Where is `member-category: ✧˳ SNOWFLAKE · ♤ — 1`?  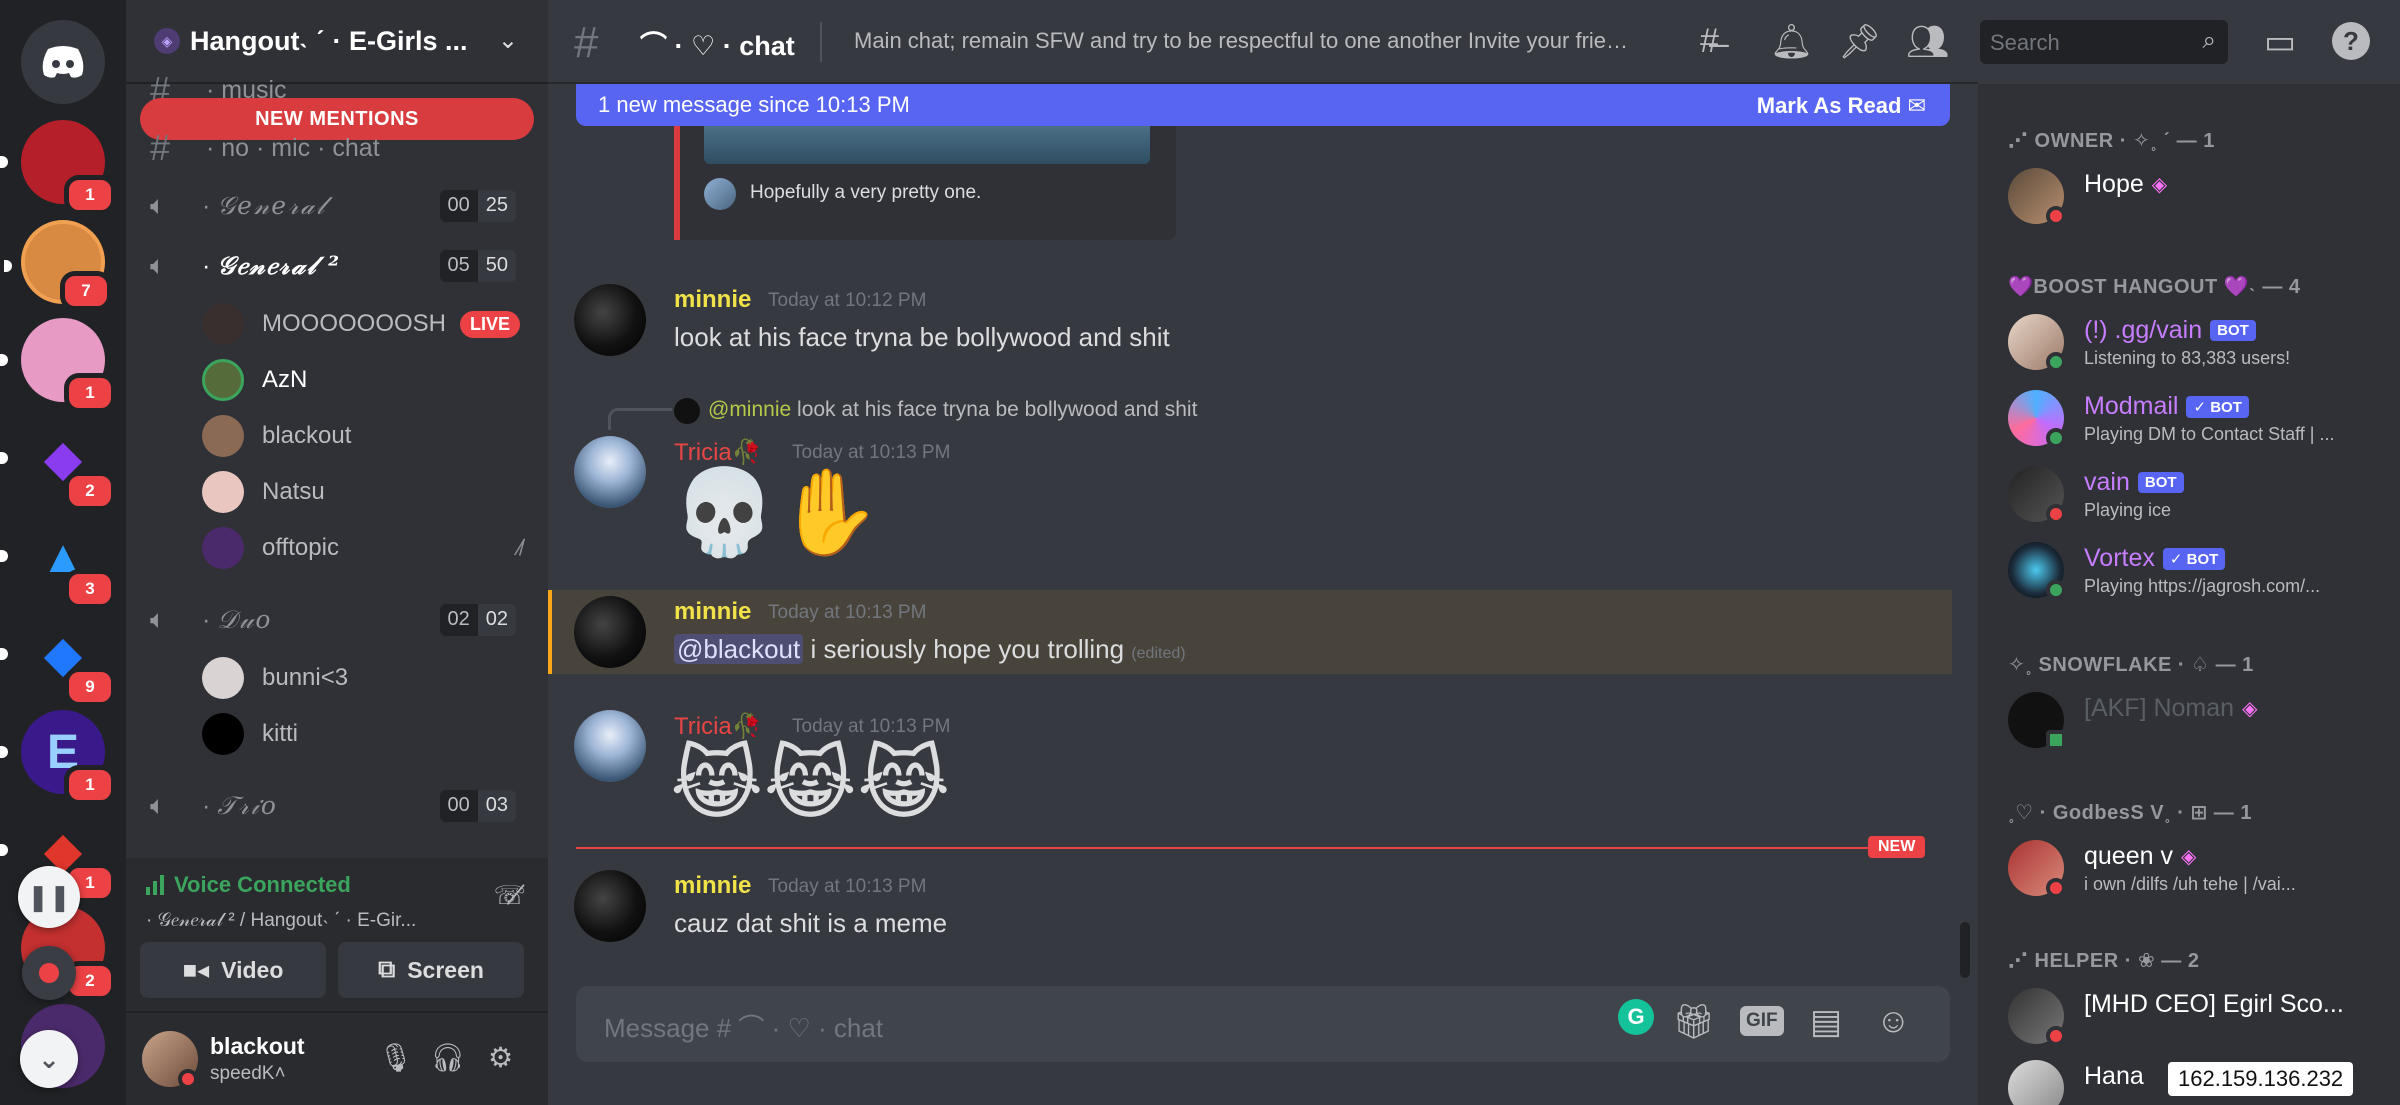
member-category: ✧˳ SNOWFLAKE · ♤ — 1 is located at coordinates (2131, 665).